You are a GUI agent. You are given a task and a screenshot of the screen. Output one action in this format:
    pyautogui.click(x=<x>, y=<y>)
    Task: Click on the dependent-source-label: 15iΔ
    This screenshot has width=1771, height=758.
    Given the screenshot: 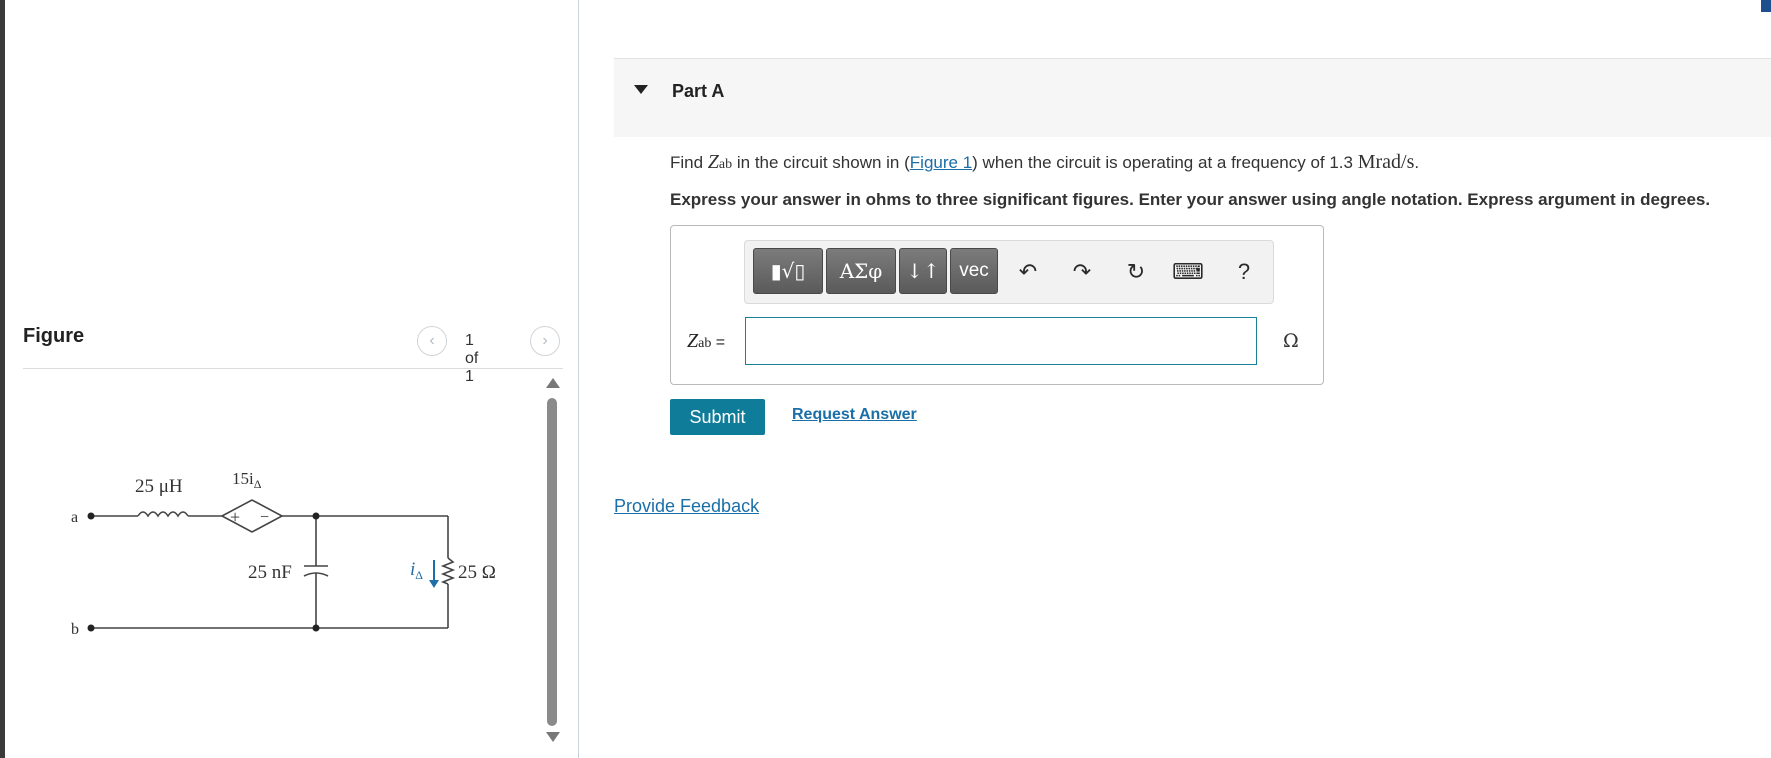 What is the action you would take?
    pyautogui.click(x=247, y=480)
    